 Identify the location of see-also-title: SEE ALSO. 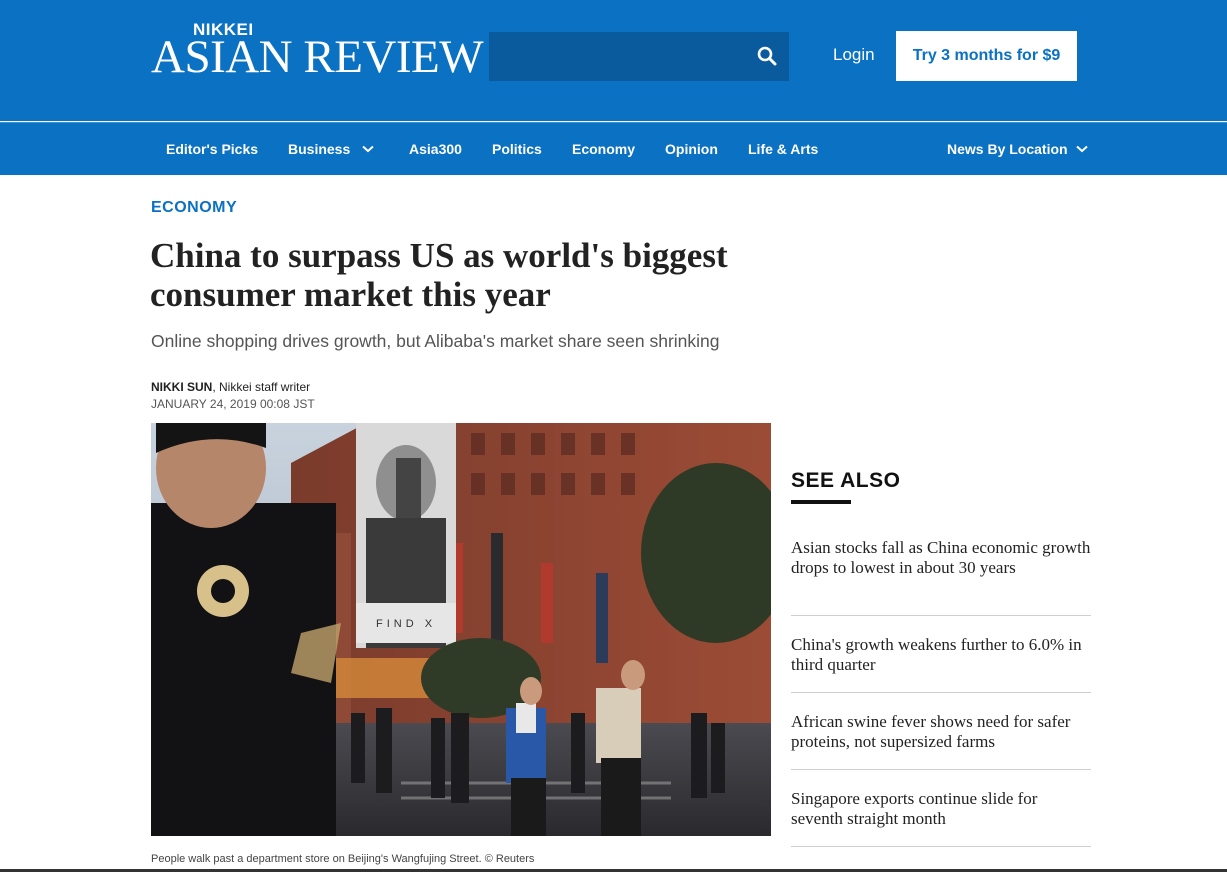
(846, 480).